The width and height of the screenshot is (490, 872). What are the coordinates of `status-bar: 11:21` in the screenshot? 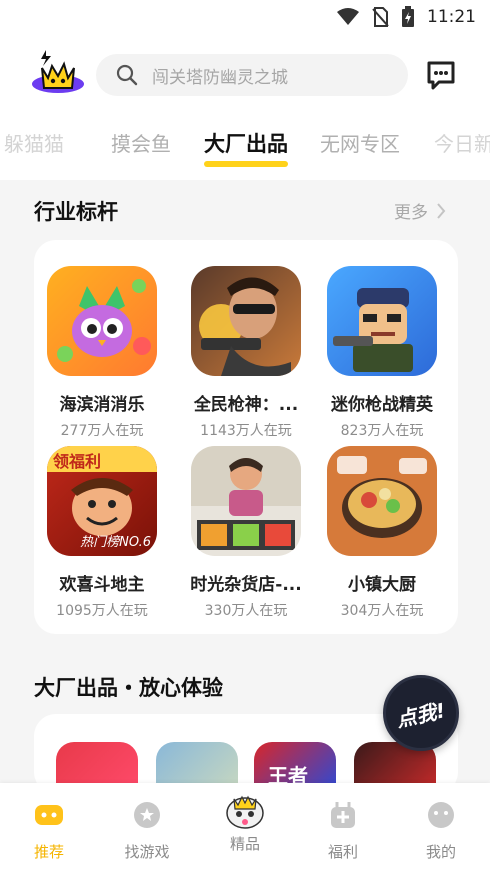 It's located at (245, 17).